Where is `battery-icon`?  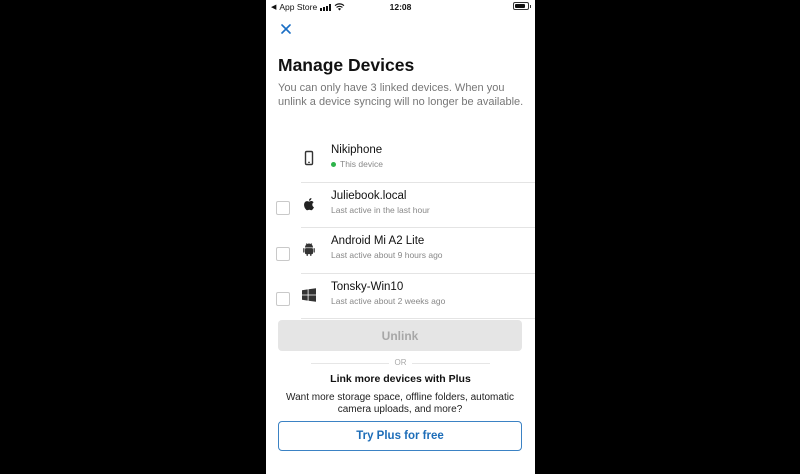 battery-icon is located at coordinates (522, 6).